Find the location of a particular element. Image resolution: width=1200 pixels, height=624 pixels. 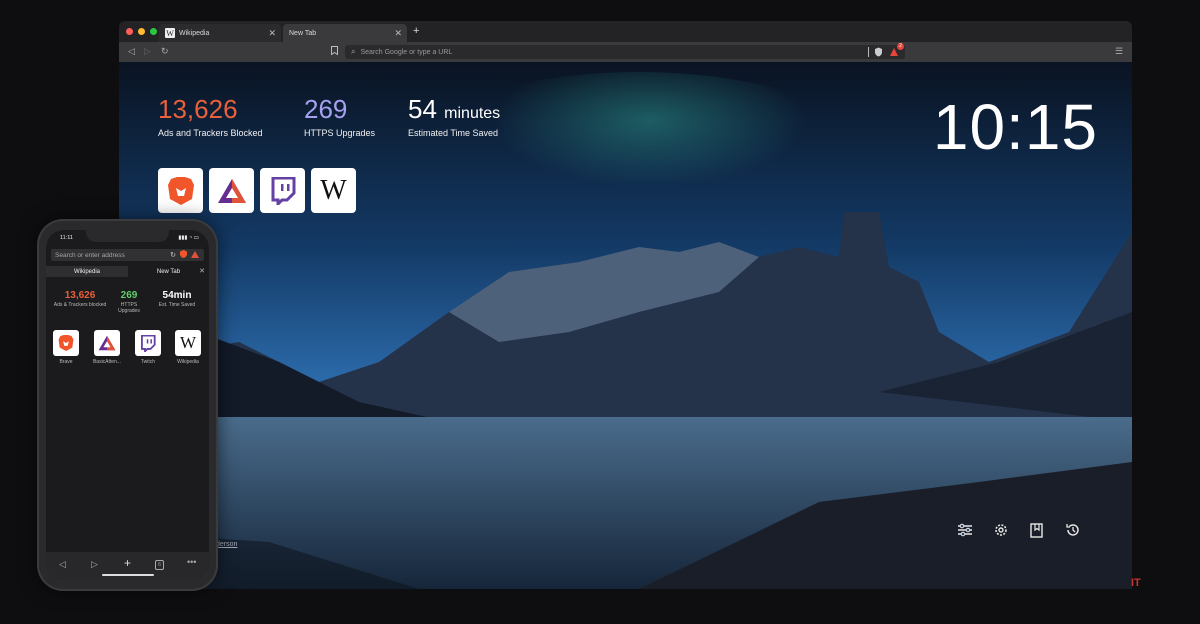

phone-ads-stat: 13,626 Ads & Trackers blocked is located at coordinates (80, 299).